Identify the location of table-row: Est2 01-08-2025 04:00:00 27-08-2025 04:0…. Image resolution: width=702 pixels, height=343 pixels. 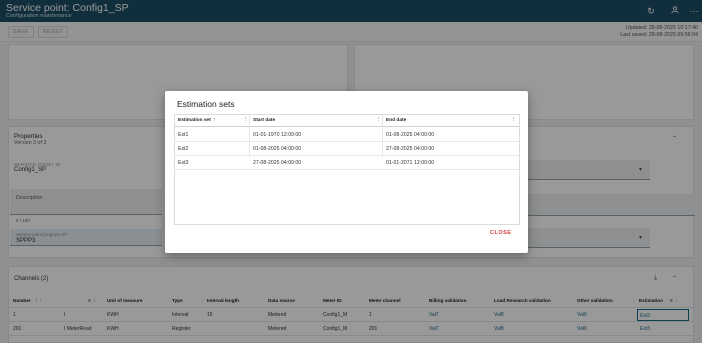
(347, 149).